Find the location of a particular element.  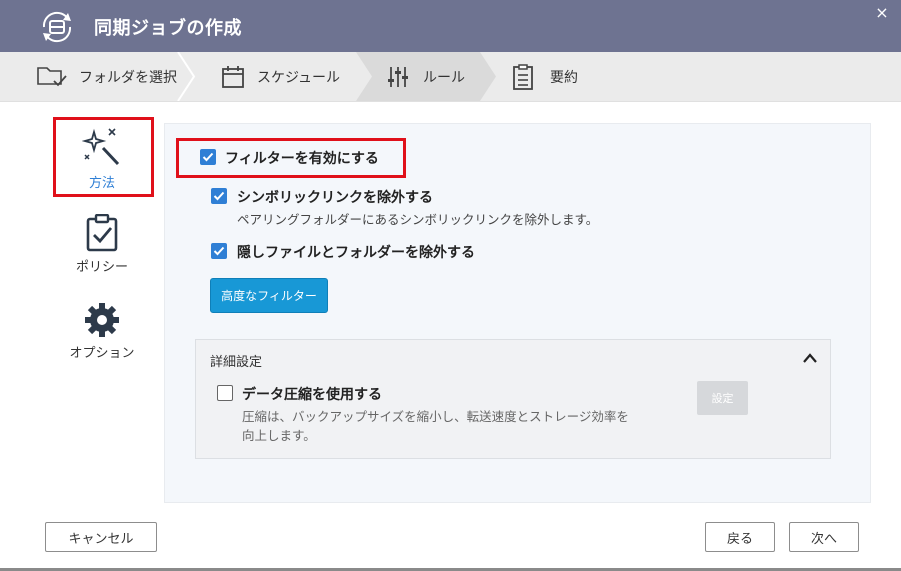

clipboard-list-icon is located at coordinates (523, 76).